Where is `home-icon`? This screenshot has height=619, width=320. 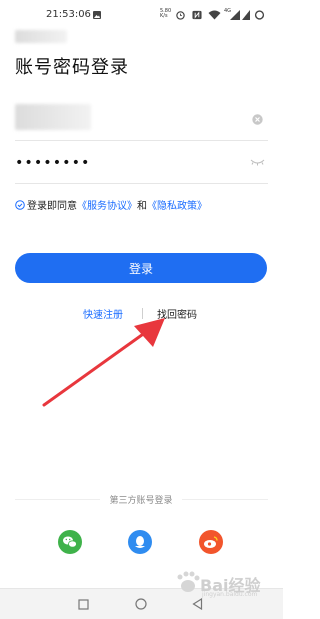 home-icon is located at coordinates (141, 604).